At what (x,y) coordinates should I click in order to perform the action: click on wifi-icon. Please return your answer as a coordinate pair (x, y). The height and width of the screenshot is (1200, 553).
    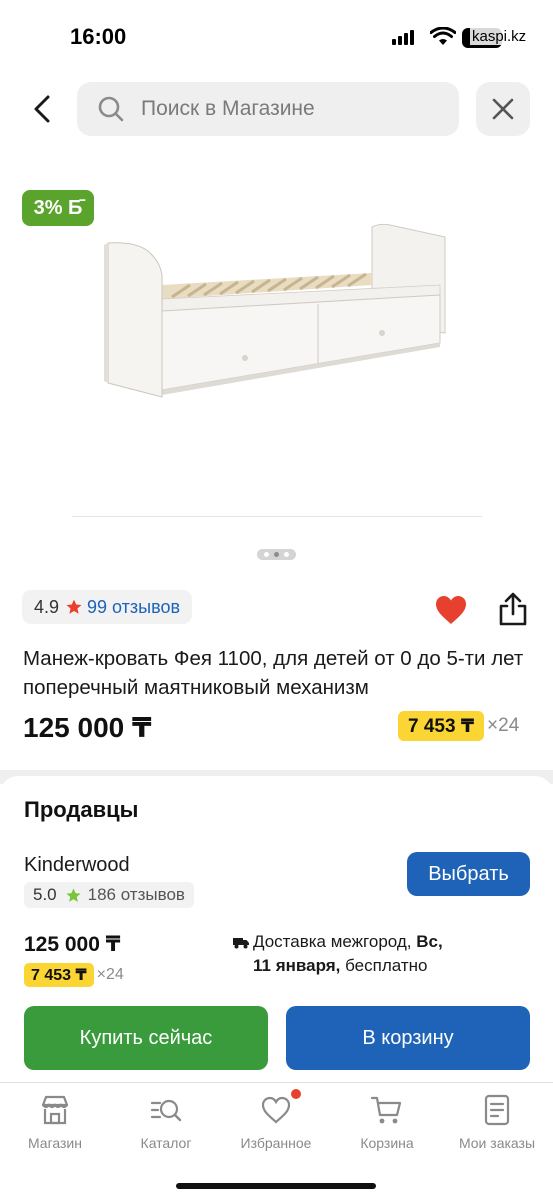
    Looking at the image, I should click on (443, 36).